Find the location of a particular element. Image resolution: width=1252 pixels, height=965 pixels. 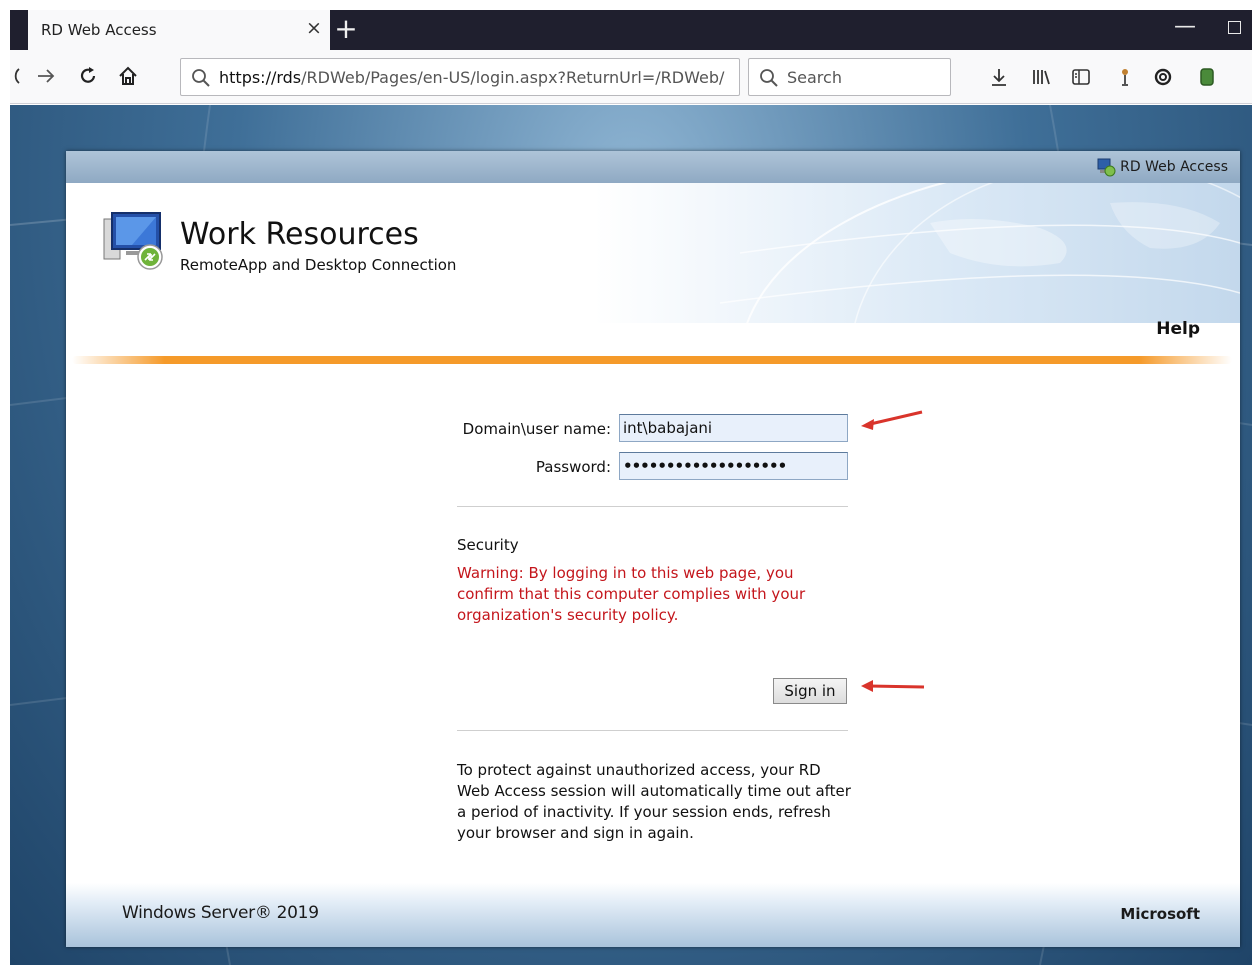

url-host: https://rds is located at coordinates (260, 77).